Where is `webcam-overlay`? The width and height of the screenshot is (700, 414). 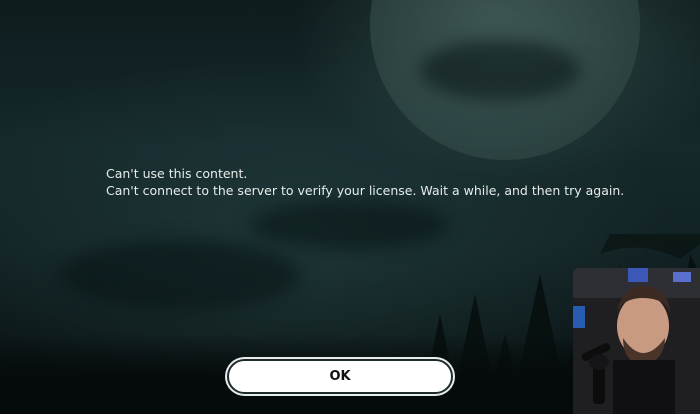 webcam-overlay is located at coordinates (636, 341).